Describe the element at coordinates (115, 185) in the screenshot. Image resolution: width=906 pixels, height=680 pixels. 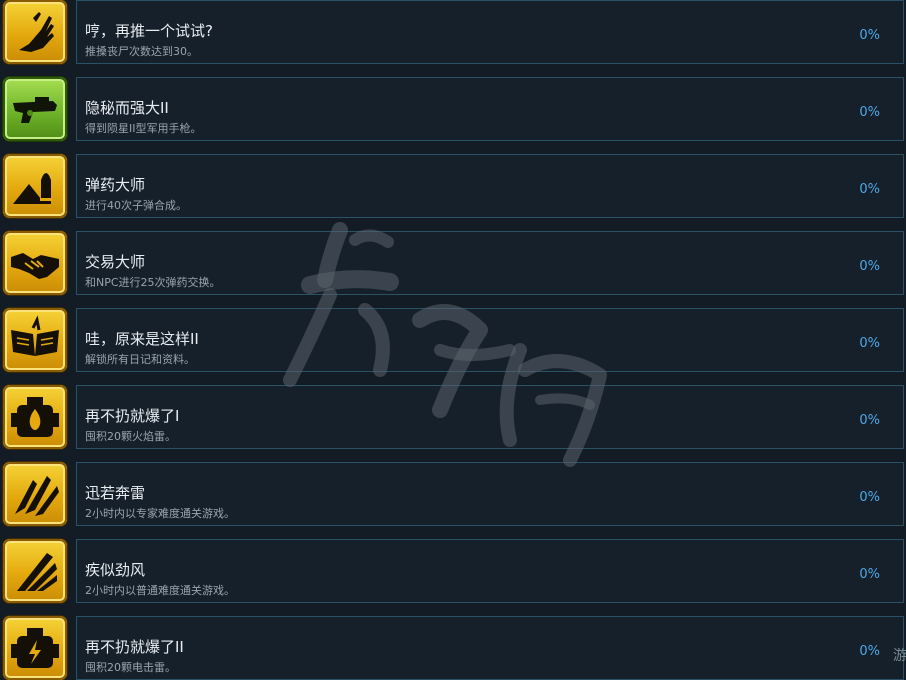
I see `achievement-title: 弹药大师` at that location.